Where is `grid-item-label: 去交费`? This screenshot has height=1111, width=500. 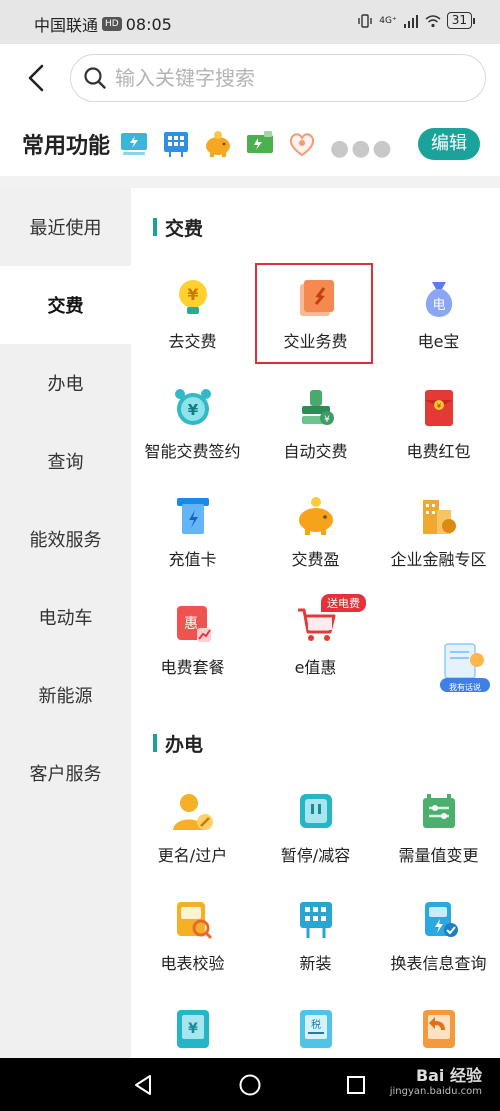
grid-item-label: 去交费 is located at coordinates (192, 341).